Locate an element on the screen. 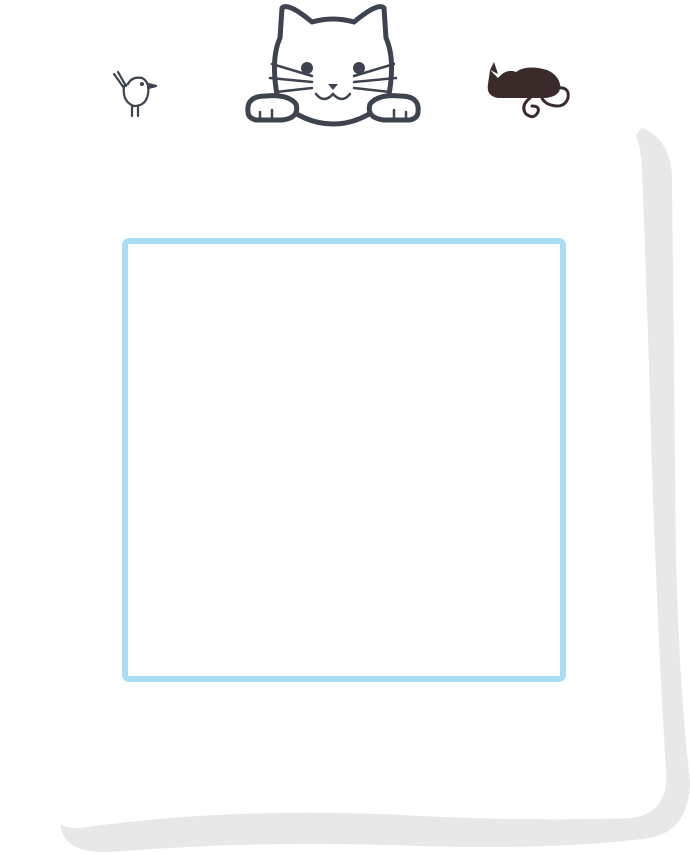 The image size is (690, 854). cat-face-icon is located at coordinates (333, 65).